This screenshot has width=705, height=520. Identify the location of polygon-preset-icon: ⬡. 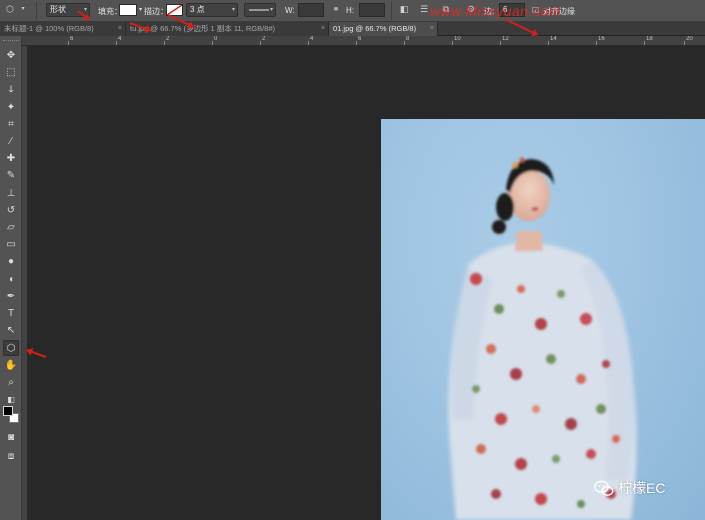
(10, 9).